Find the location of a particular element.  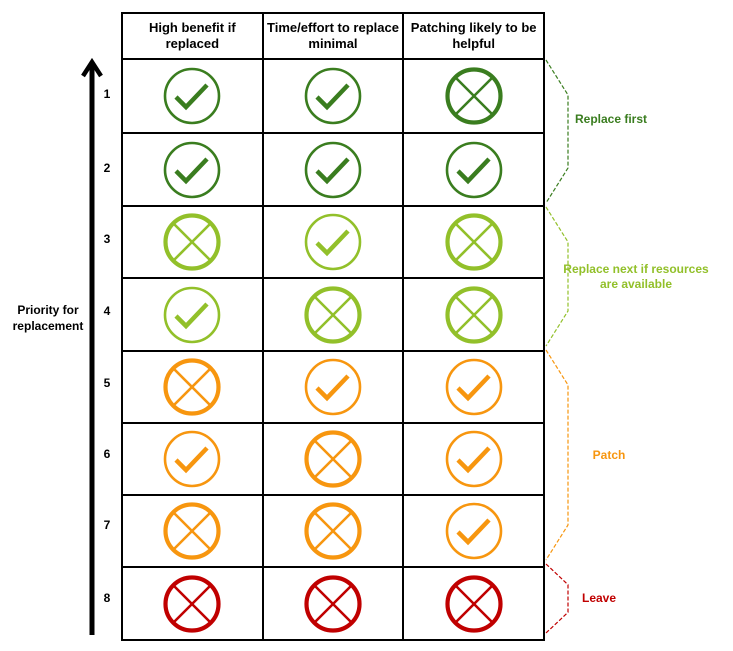

bracket-patch is located at coordinates (557, 455).